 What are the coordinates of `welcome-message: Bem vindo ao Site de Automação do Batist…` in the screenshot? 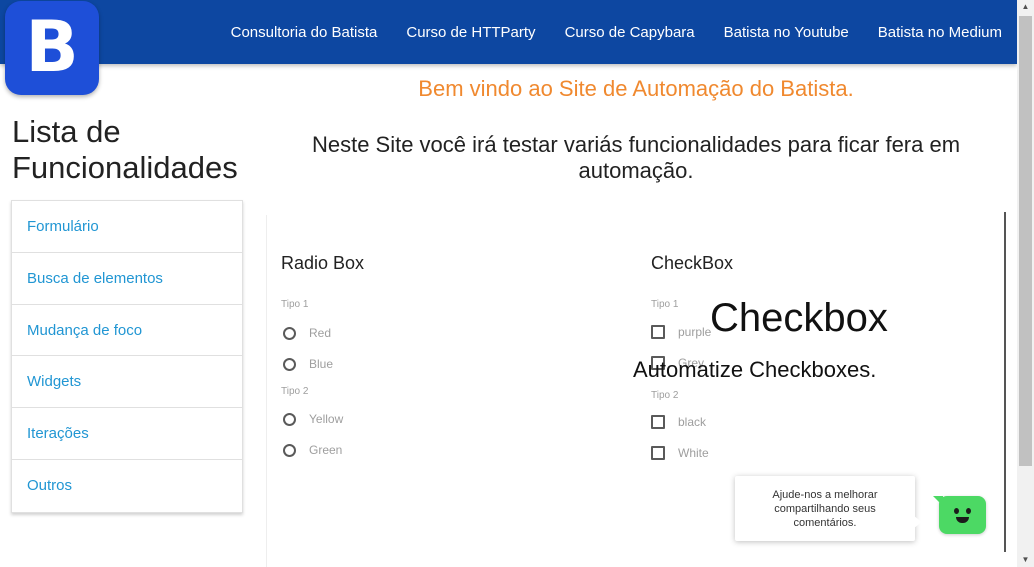 It's located at (636, 88).